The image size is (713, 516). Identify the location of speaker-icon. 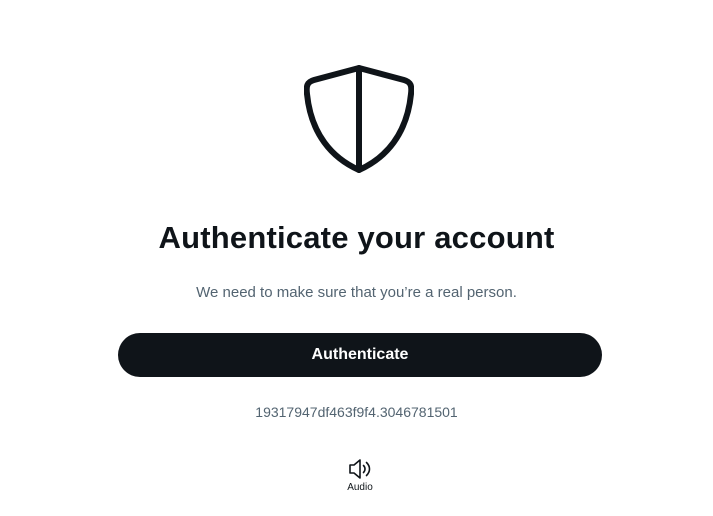
(360, 469).